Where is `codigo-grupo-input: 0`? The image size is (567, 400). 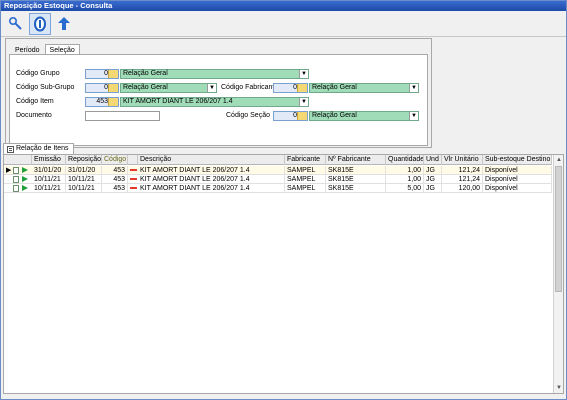 codigo-grupo-input: 0 is located at coordinates (102, 74).